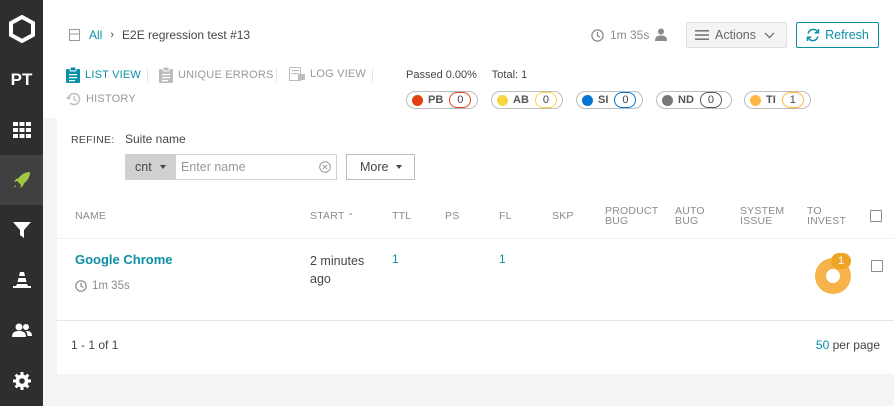 The image size is (894, 406). What do you see at coordinates (374, 167) in the screenshot?
I see `more-label: More` at bounding box center [374, 167].